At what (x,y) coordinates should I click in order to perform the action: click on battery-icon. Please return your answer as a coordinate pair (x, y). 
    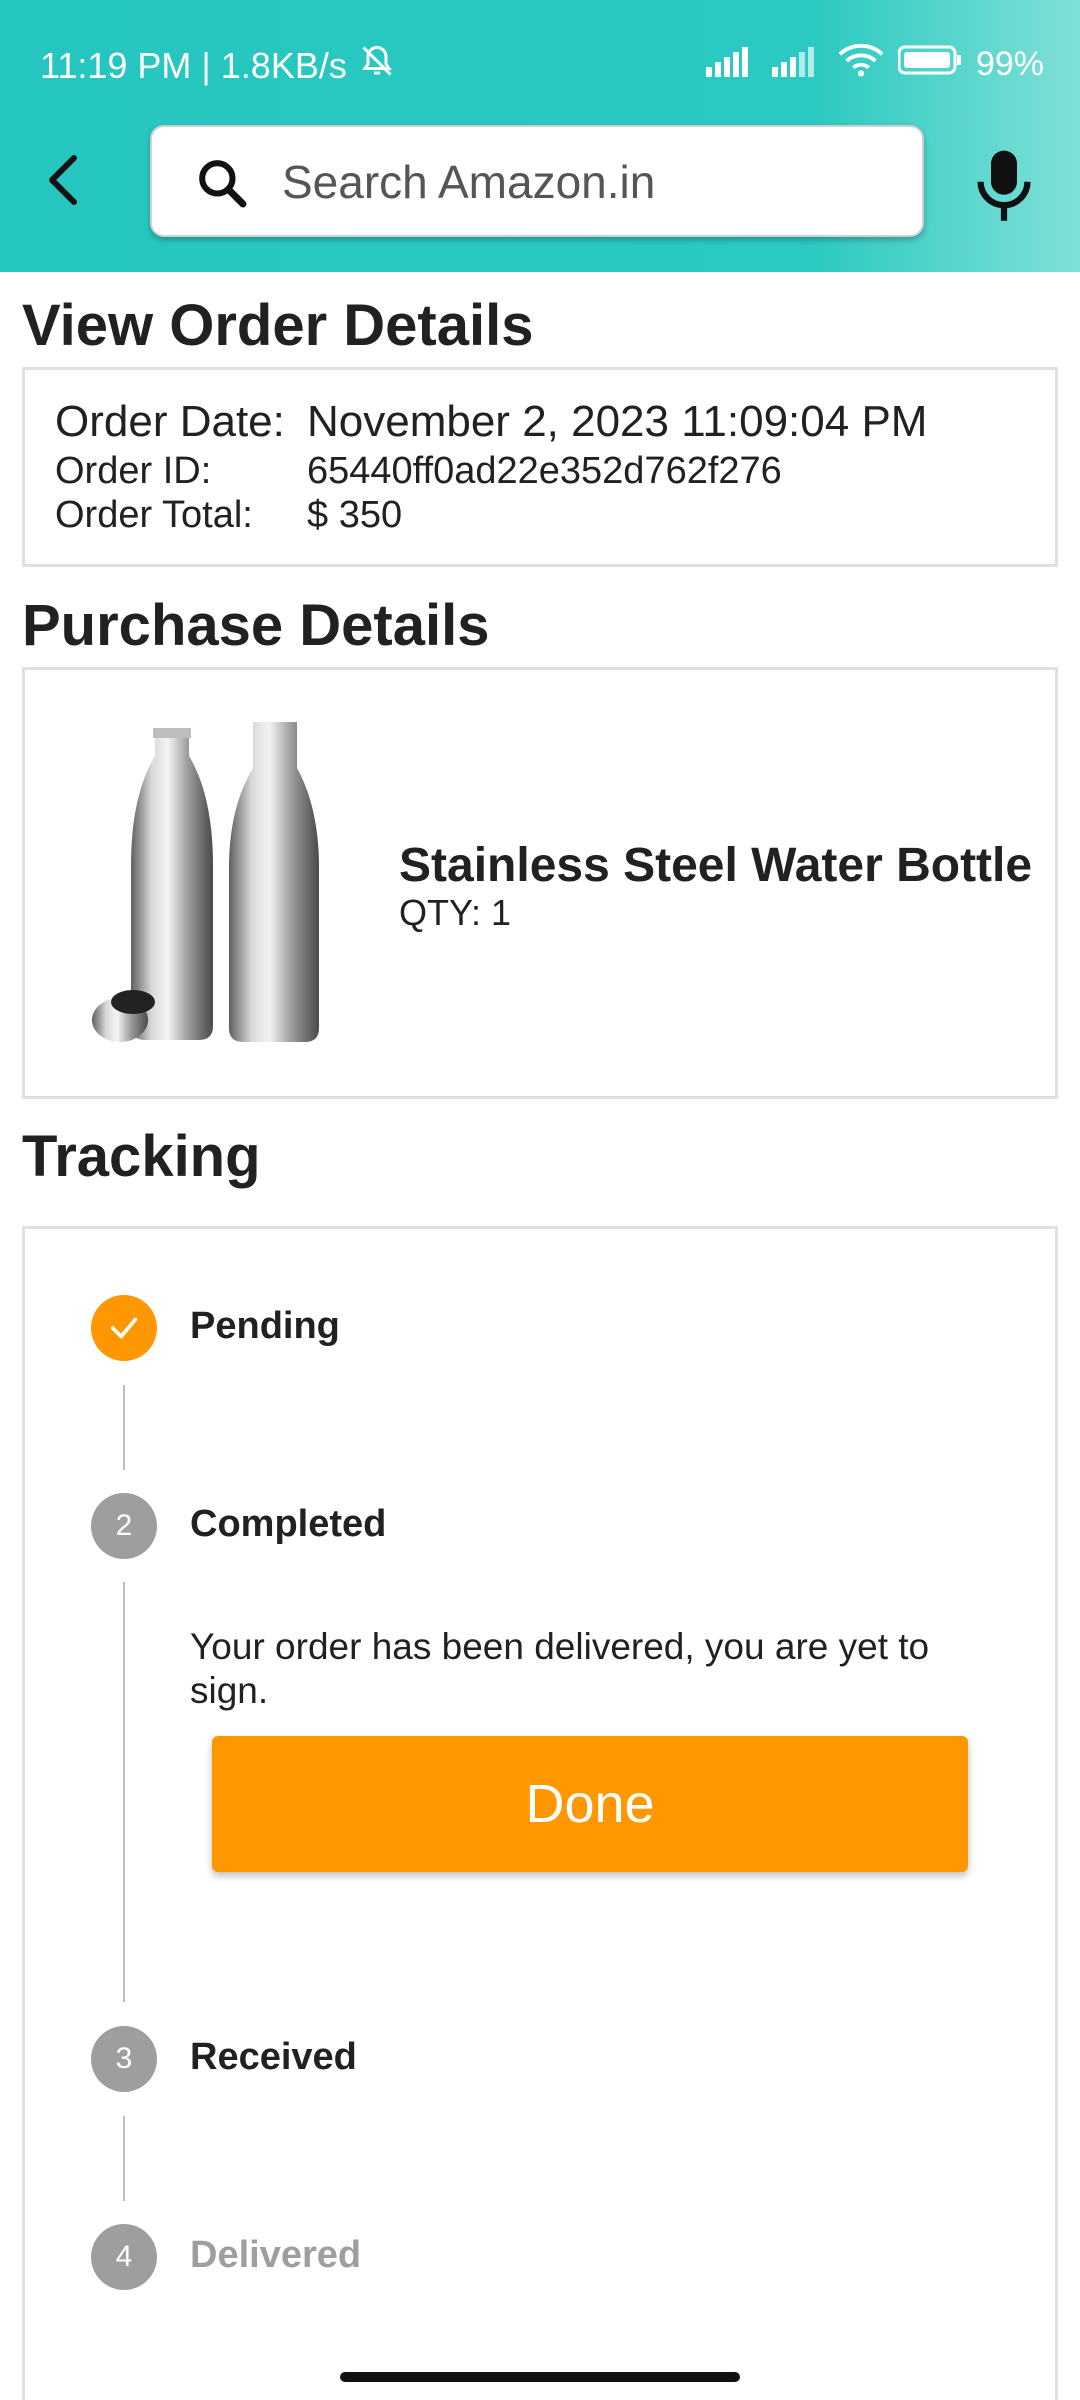
    Looking at the image, I should click on (929, 64).